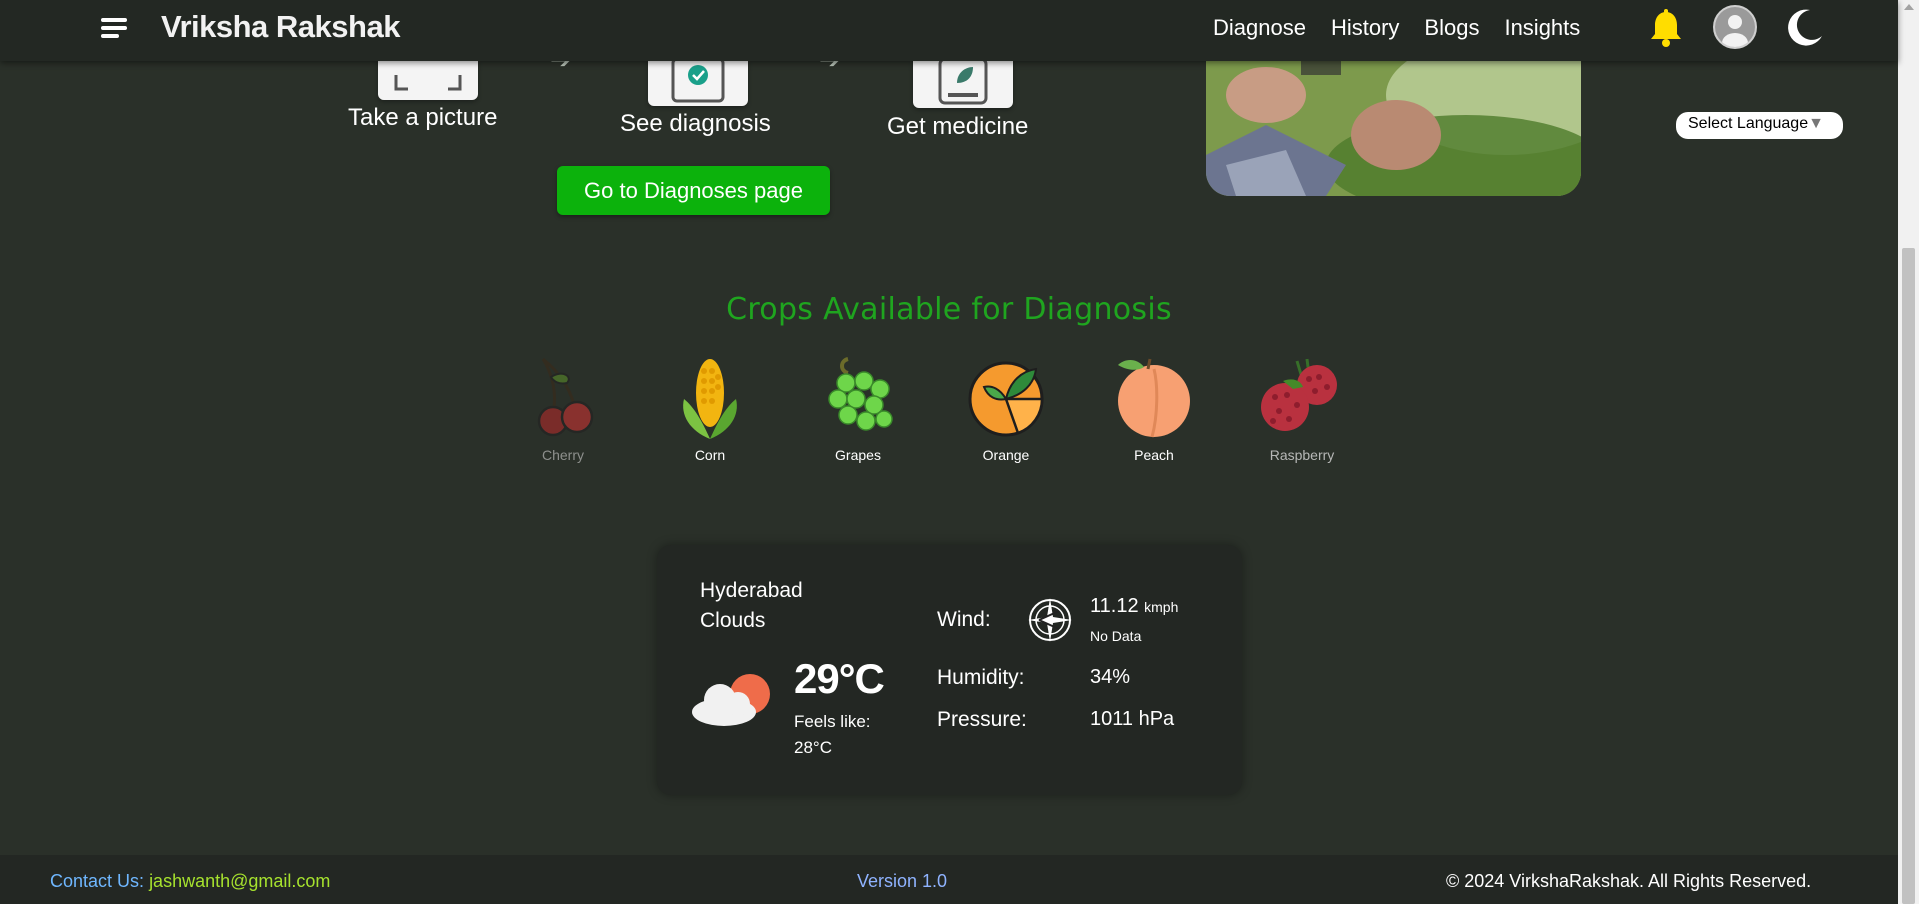 The height and width of the screenshot is (904, 1919). I want to click on orange-icon, so click(1006, 399).